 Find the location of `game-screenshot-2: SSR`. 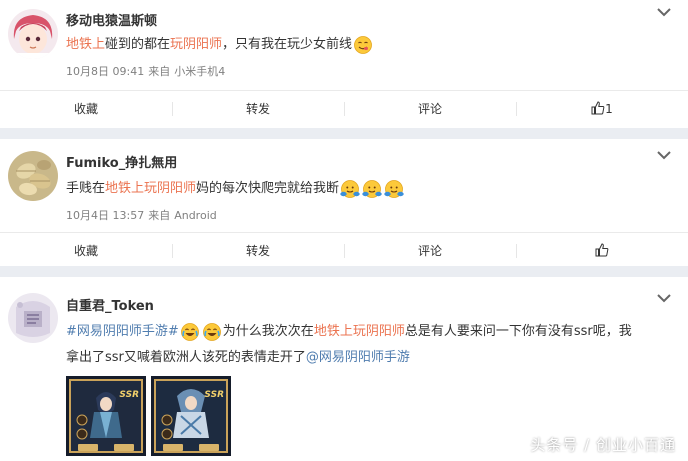

game-screenshot-2: SSR is located at coordinates (191, 416).